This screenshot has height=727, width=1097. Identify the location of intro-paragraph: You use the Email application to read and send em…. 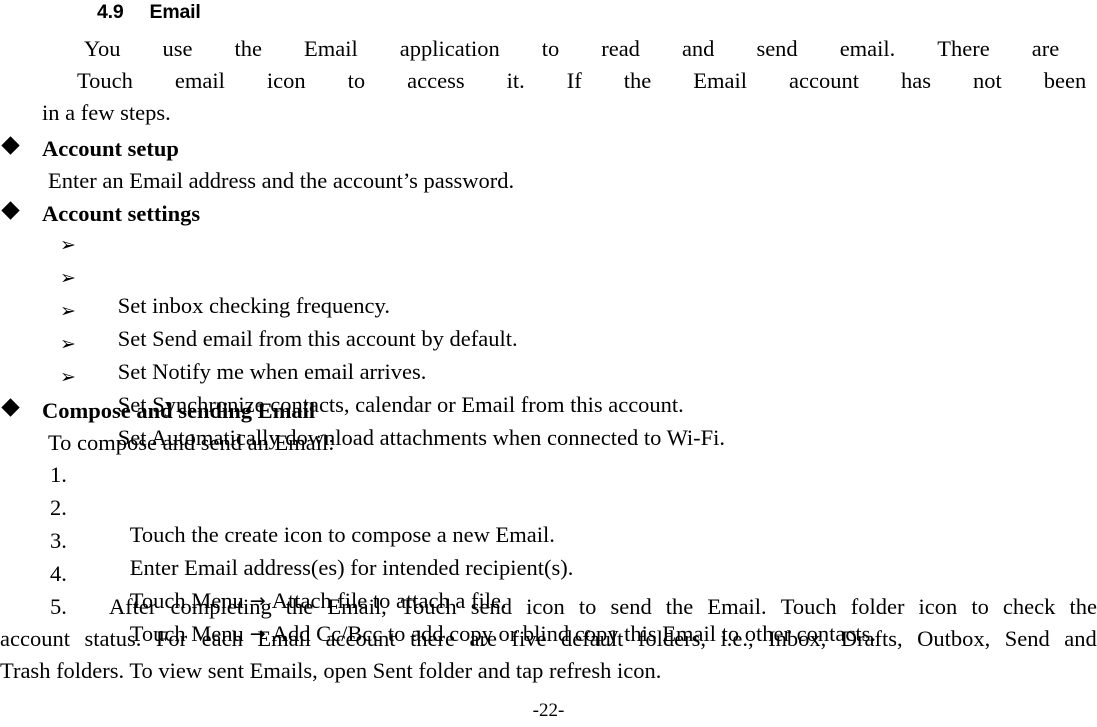
(548, 81).